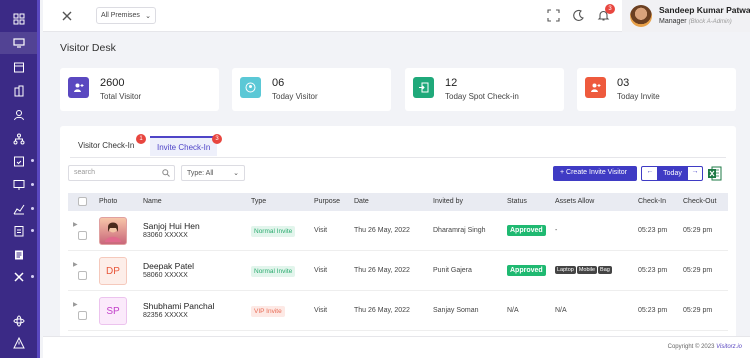 The width and height of the screenshot is (750, 358). I want to click on sidebar-item-tools, so click(18, 277).